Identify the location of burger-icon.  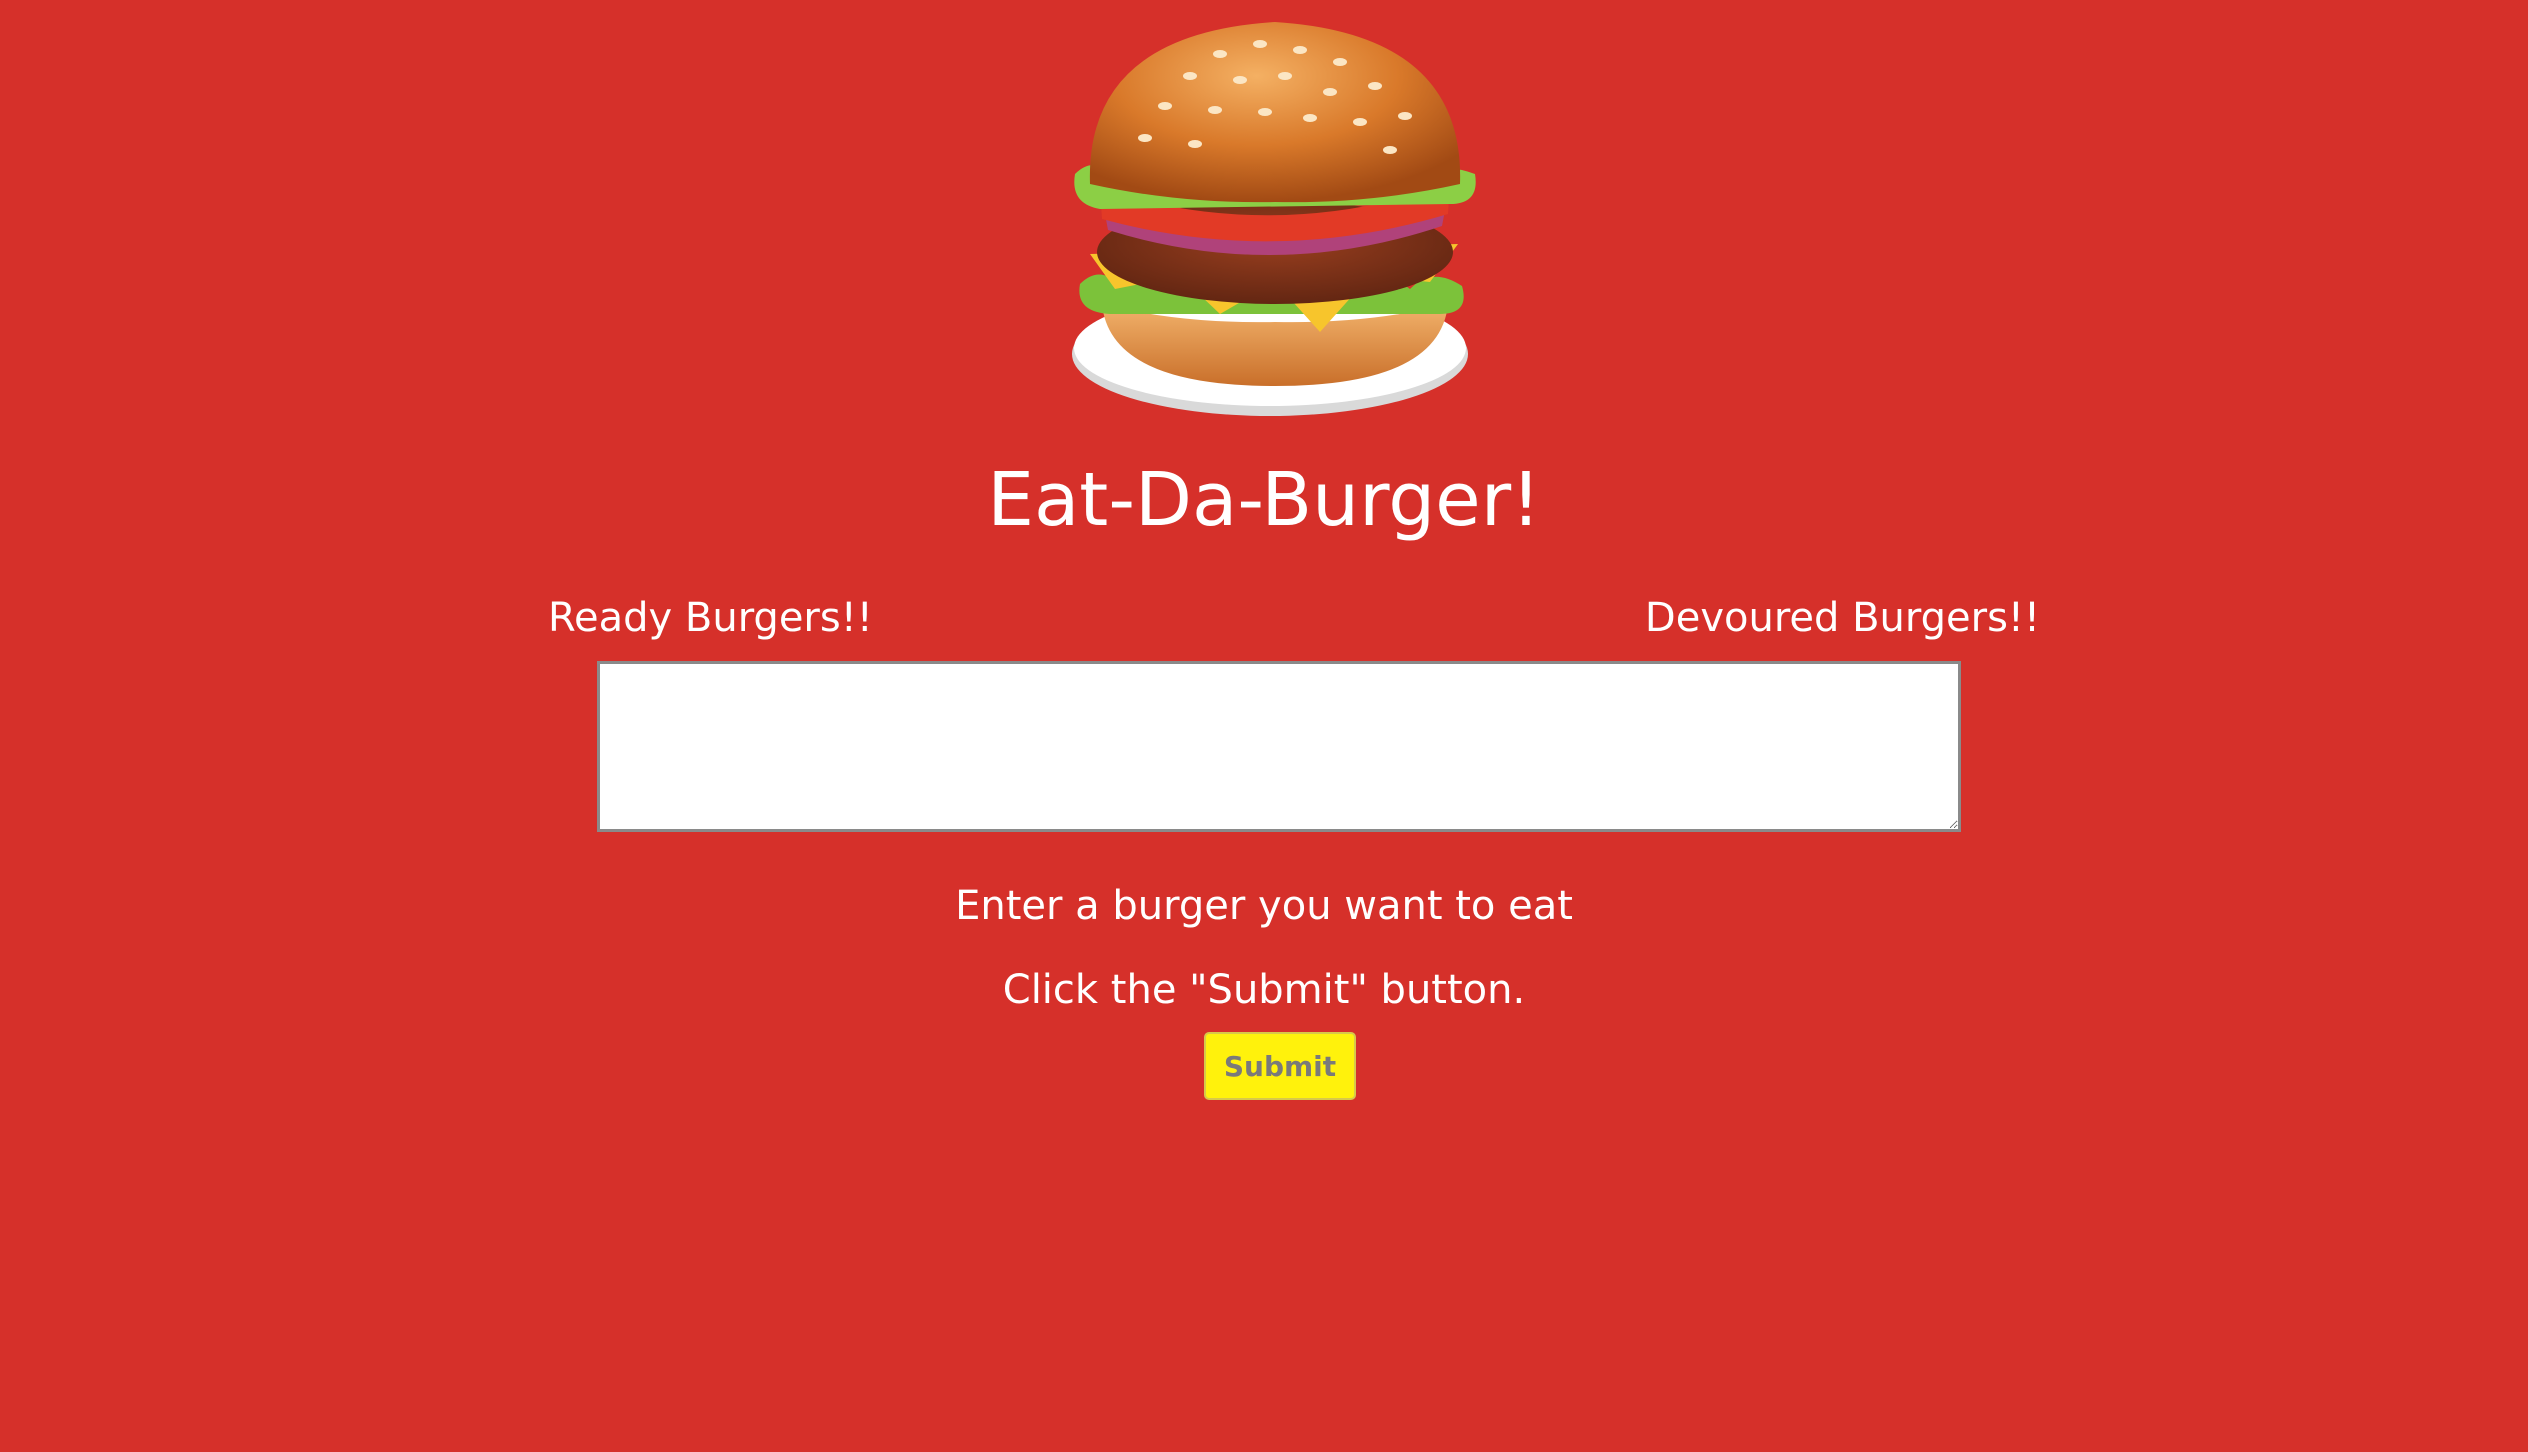
(1274, 219).